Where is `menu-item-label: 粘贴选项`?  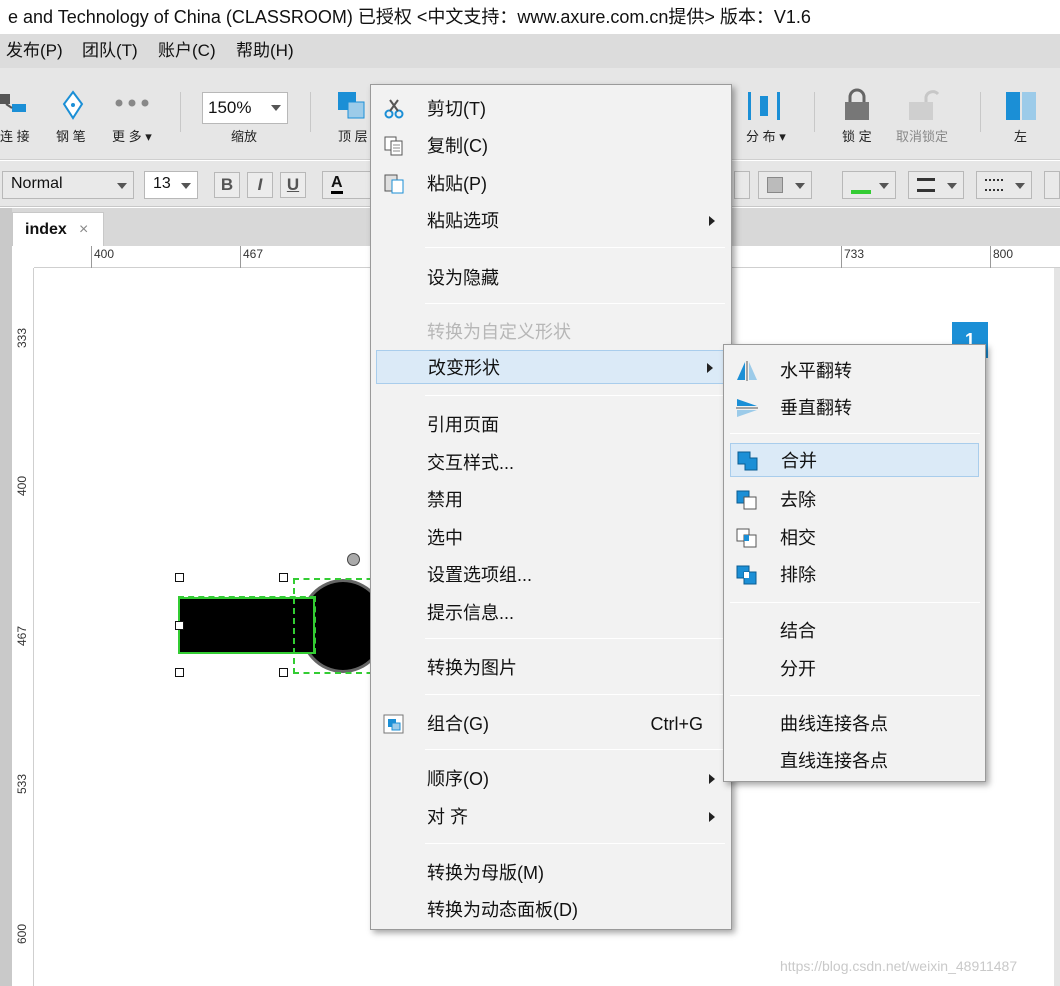
menu-item-label: 粘贴选项 is located at coordinates (463, 221).